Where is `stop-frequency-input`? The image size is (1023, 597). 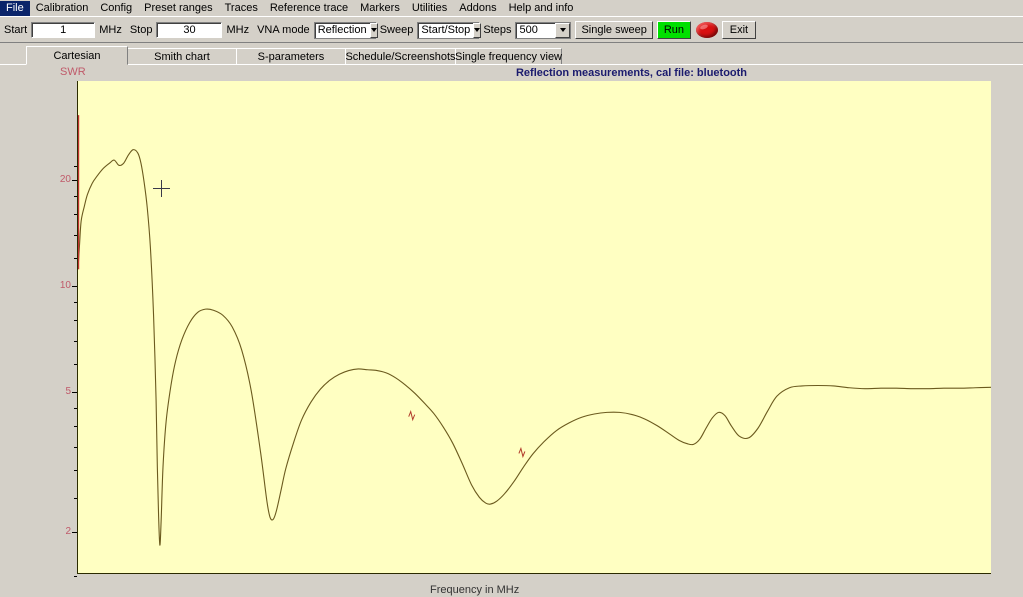 stop-frequency-input is located at coordinates (189, 30).